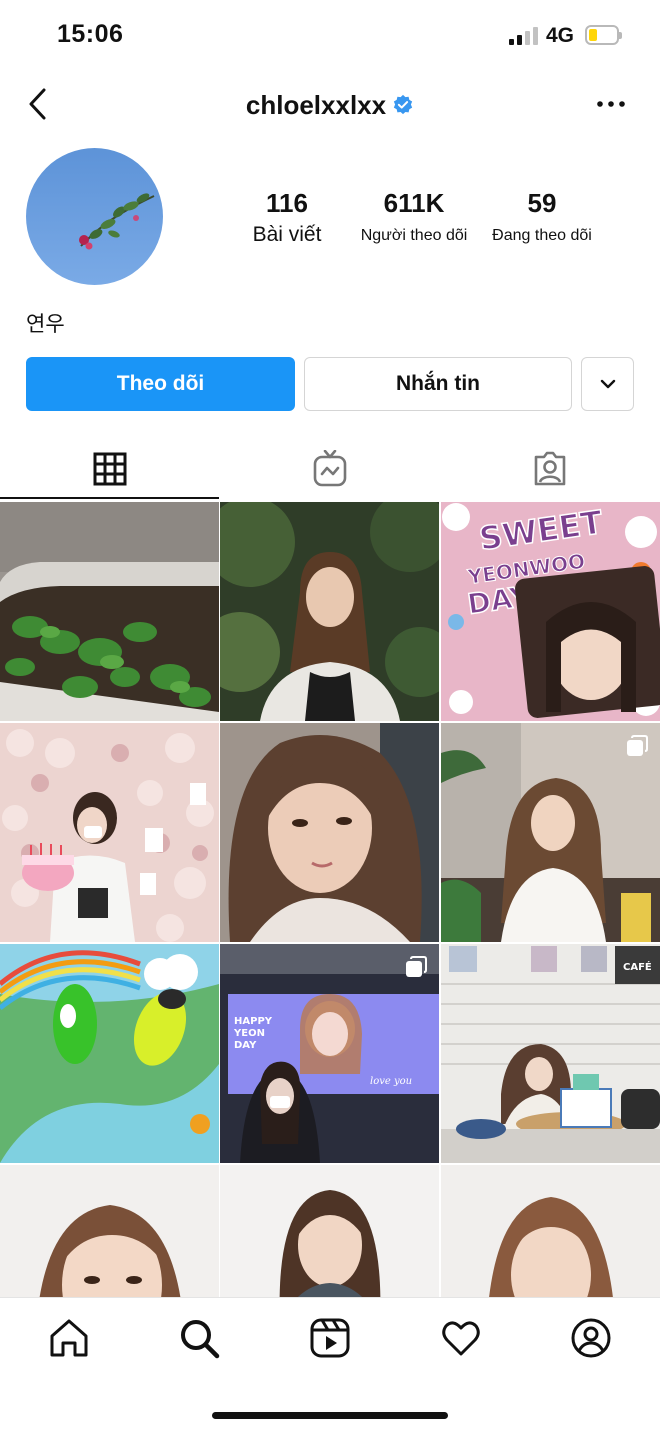 The width and height of the screenshot is (660, 1430). I want to click on username: chloelxxlxx, so click(316, 105).